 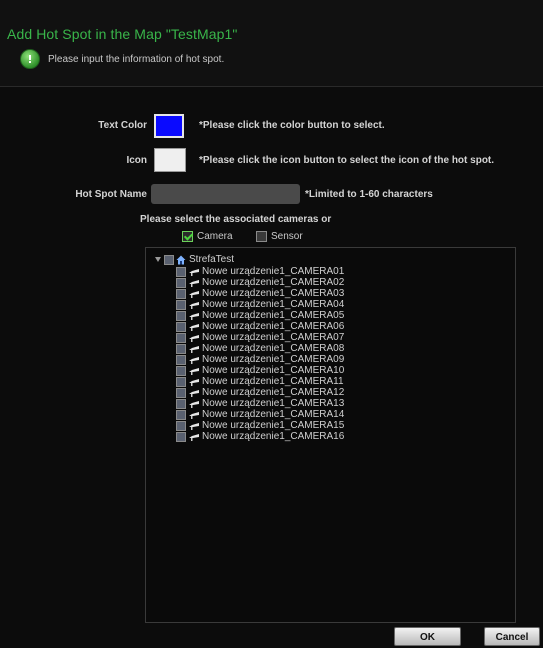 What do you see at coordinates (273, 304) in the screenshot?
I see `camera-item-label: Nowe urządzenie1_CAMERA04` at bounding box center [273, 304].